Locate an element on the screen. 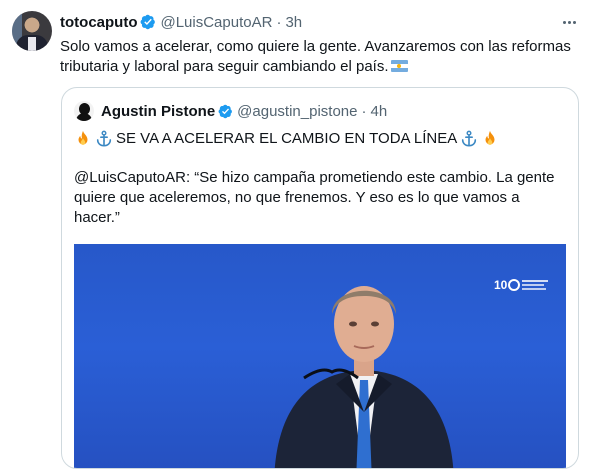 The height and width of the screenshot is (469, 595). quoted-author-name: Agustin Pistone is located at coordinates (158, 111).